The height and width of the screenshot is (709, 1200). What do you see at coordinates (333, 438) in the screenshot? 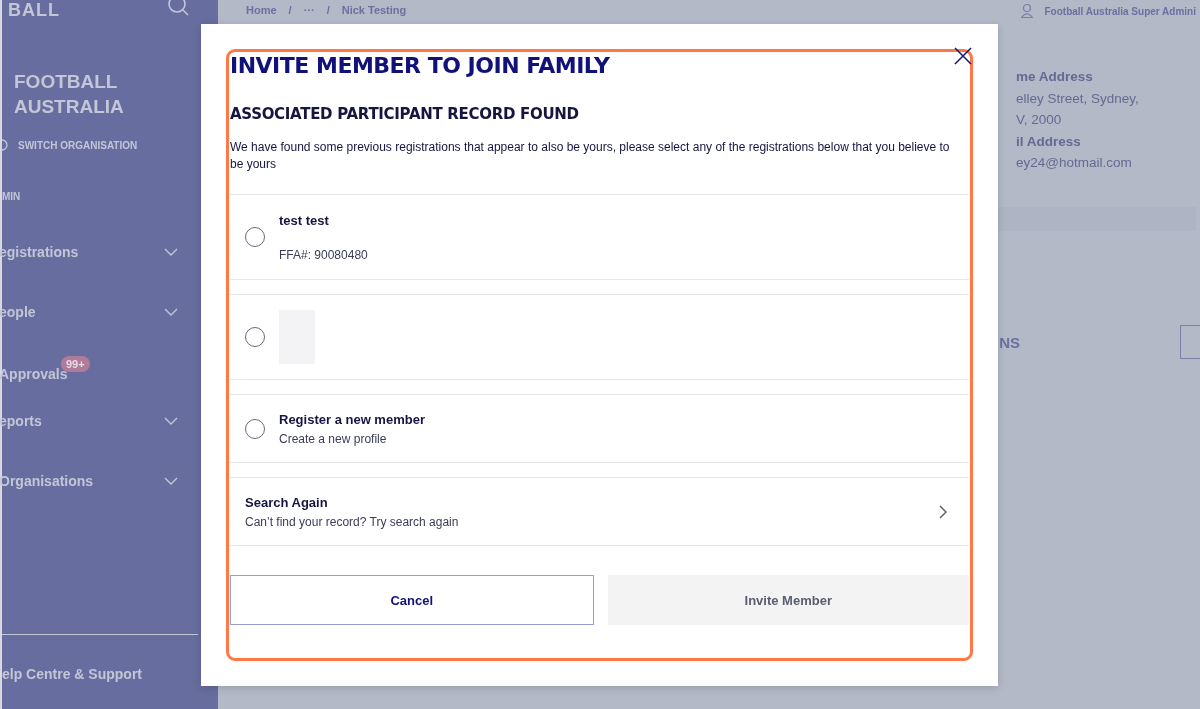
I see `option-detail: Create a new profile` at bounding box center [333, 438].